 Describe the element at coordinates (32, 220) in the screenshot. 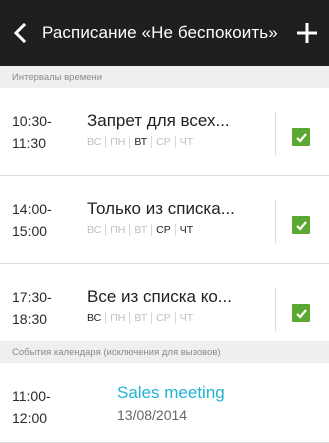

I see `rule-time: 14:00- 15:00` at that location.